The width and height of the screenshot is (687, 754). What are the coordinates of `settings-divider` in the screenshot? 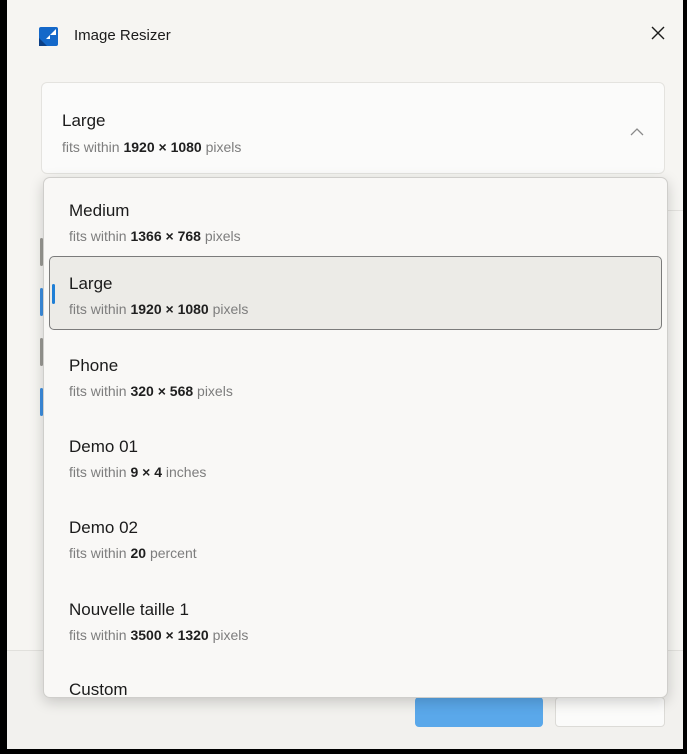 It's located at (675, 210).